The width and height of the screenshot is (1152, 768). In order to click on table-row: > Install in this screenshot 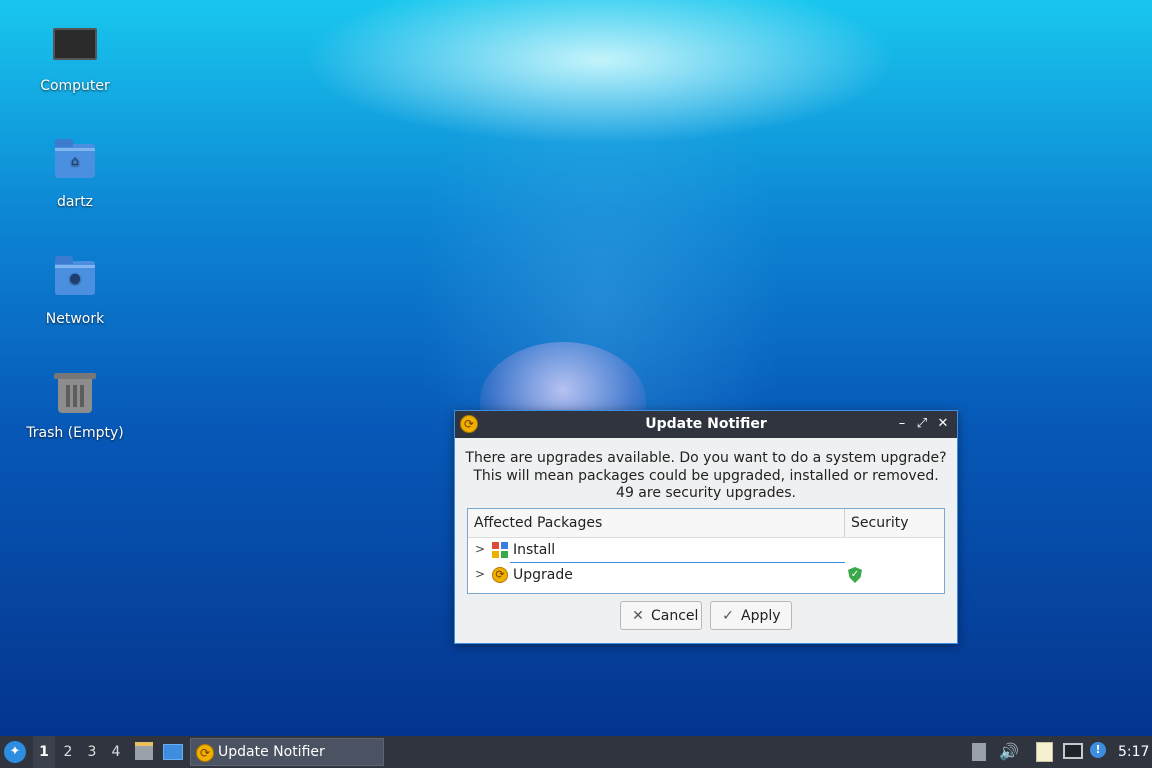, I will do `click(706, 551)`.